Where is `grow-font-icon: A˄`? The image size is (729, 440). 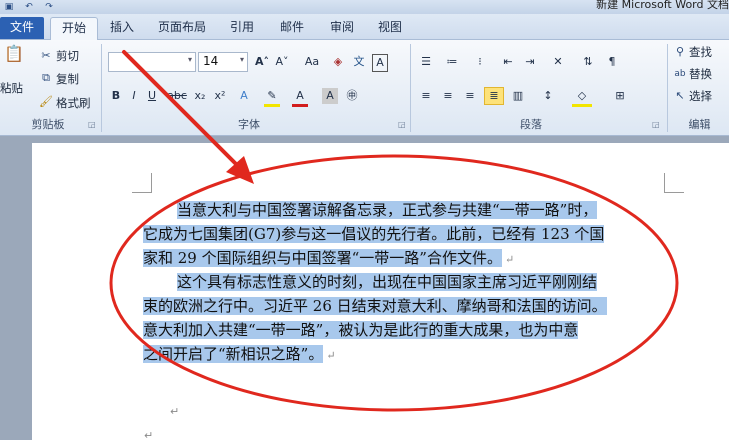 grow-font-icon: A˄ is located at coordinates (262, 62).